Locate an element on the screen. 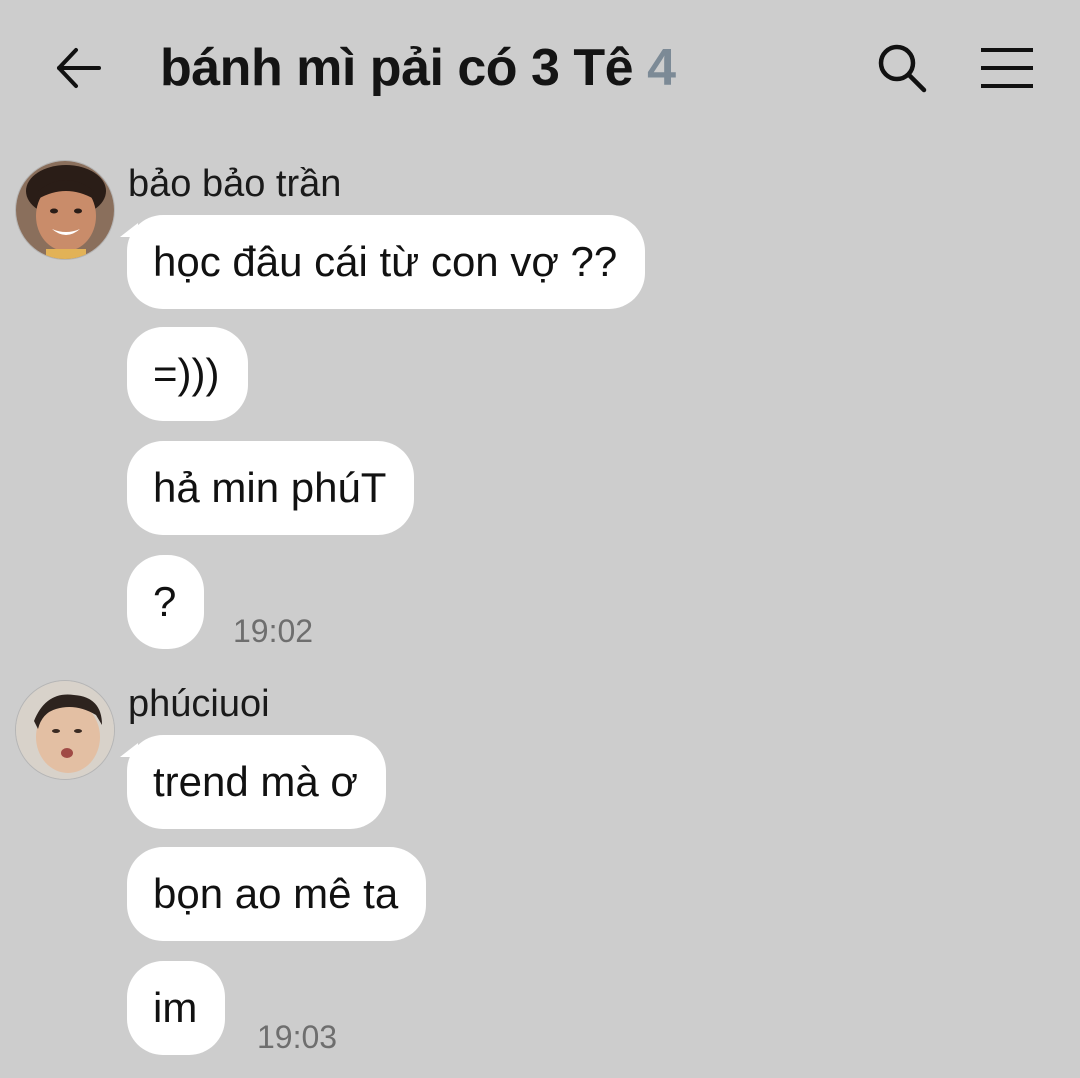 The image size is (1080, 1078). avatar-phuciuoi is located at coordinates (65, 730).